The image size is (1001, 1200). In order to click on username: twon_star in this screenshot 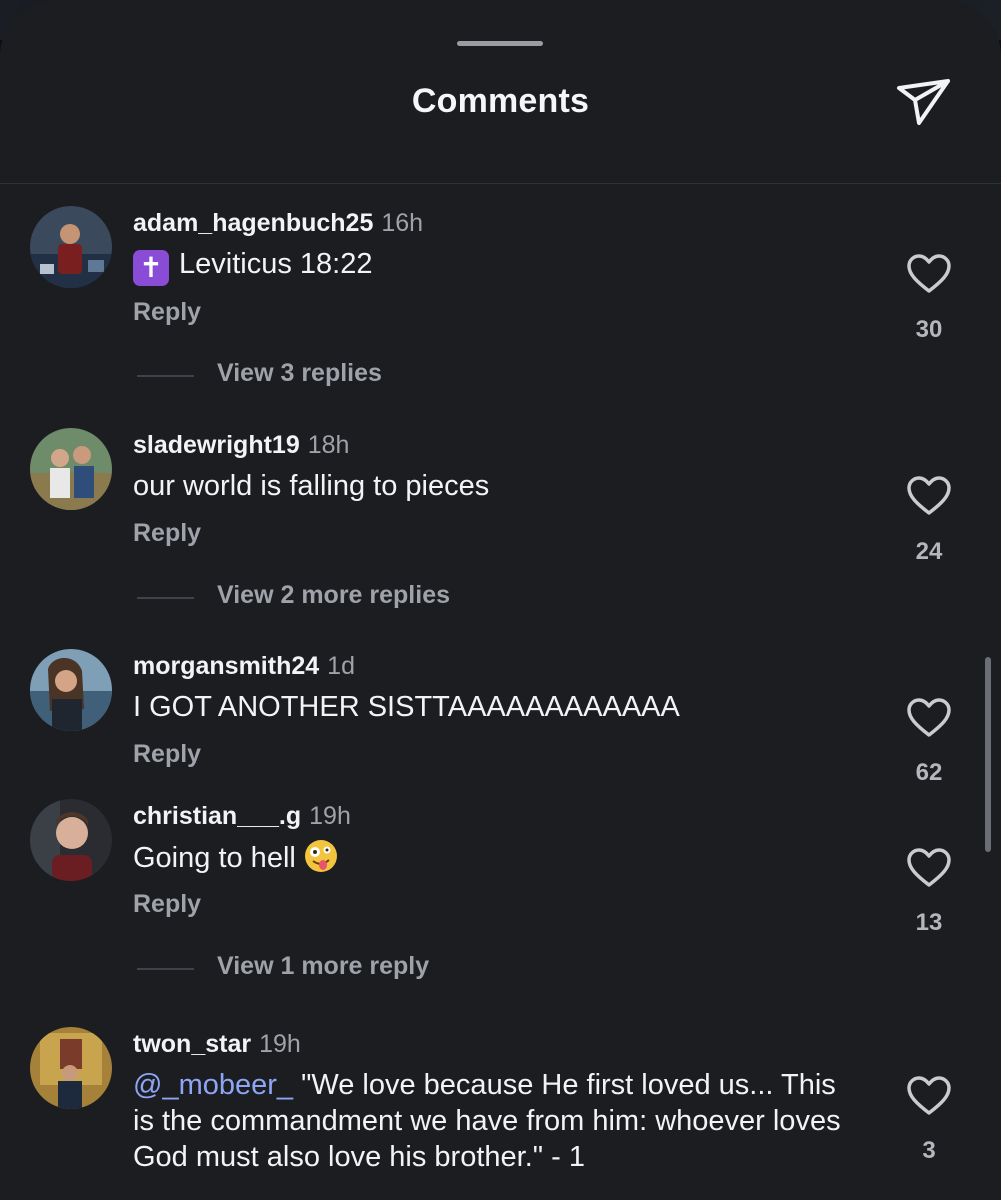, I will do `click(192, 1044)`.